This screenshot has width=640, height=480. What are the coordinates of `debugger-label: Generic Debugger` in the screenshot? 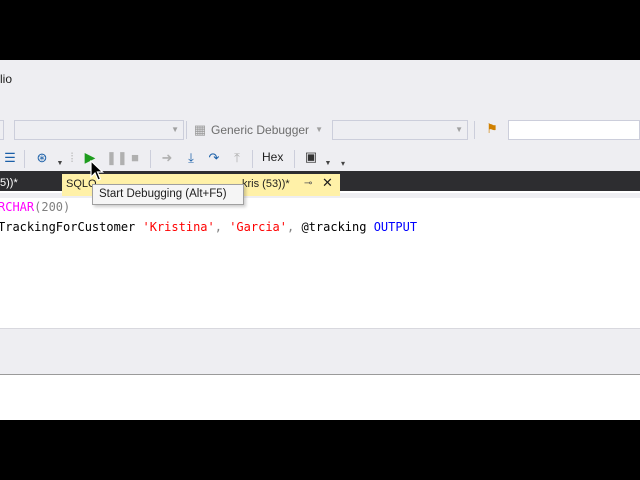 It's located at (260, 130).